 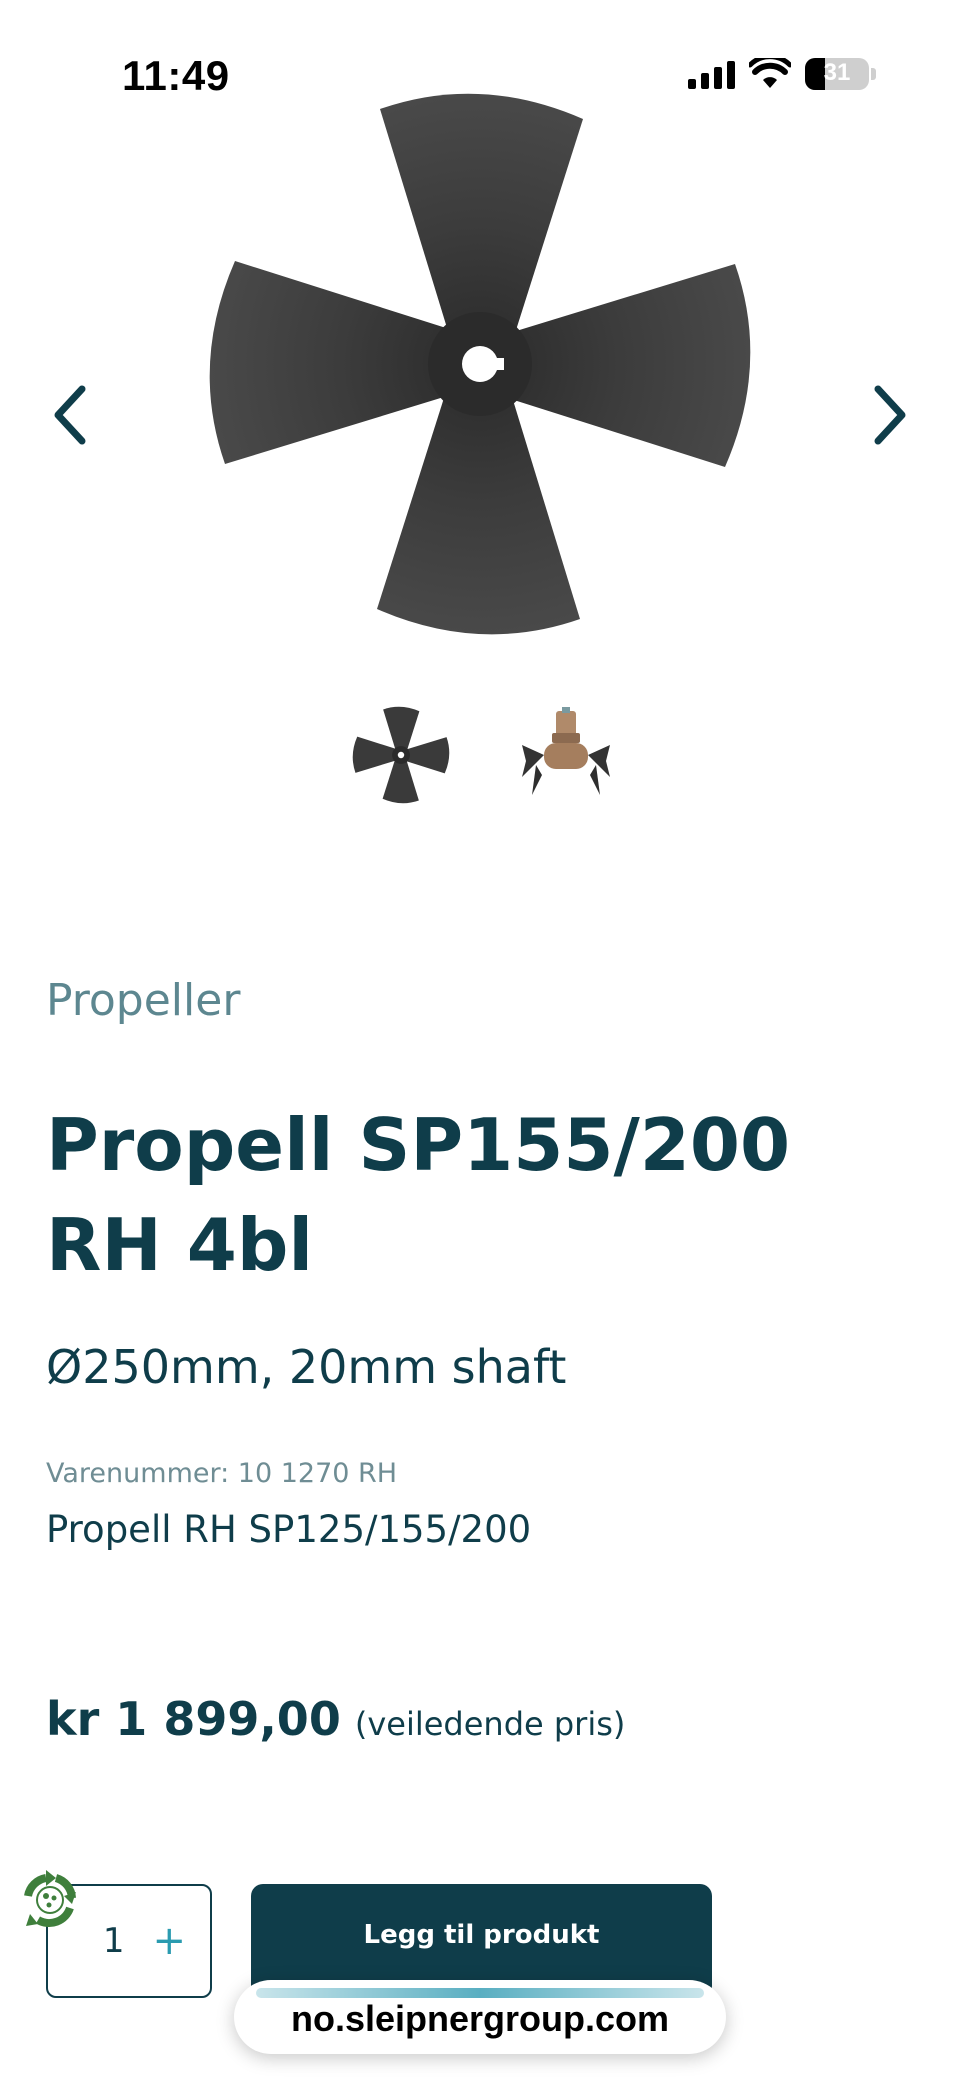 I want to click on chevron-left-icon, so click(x=70, y=415).